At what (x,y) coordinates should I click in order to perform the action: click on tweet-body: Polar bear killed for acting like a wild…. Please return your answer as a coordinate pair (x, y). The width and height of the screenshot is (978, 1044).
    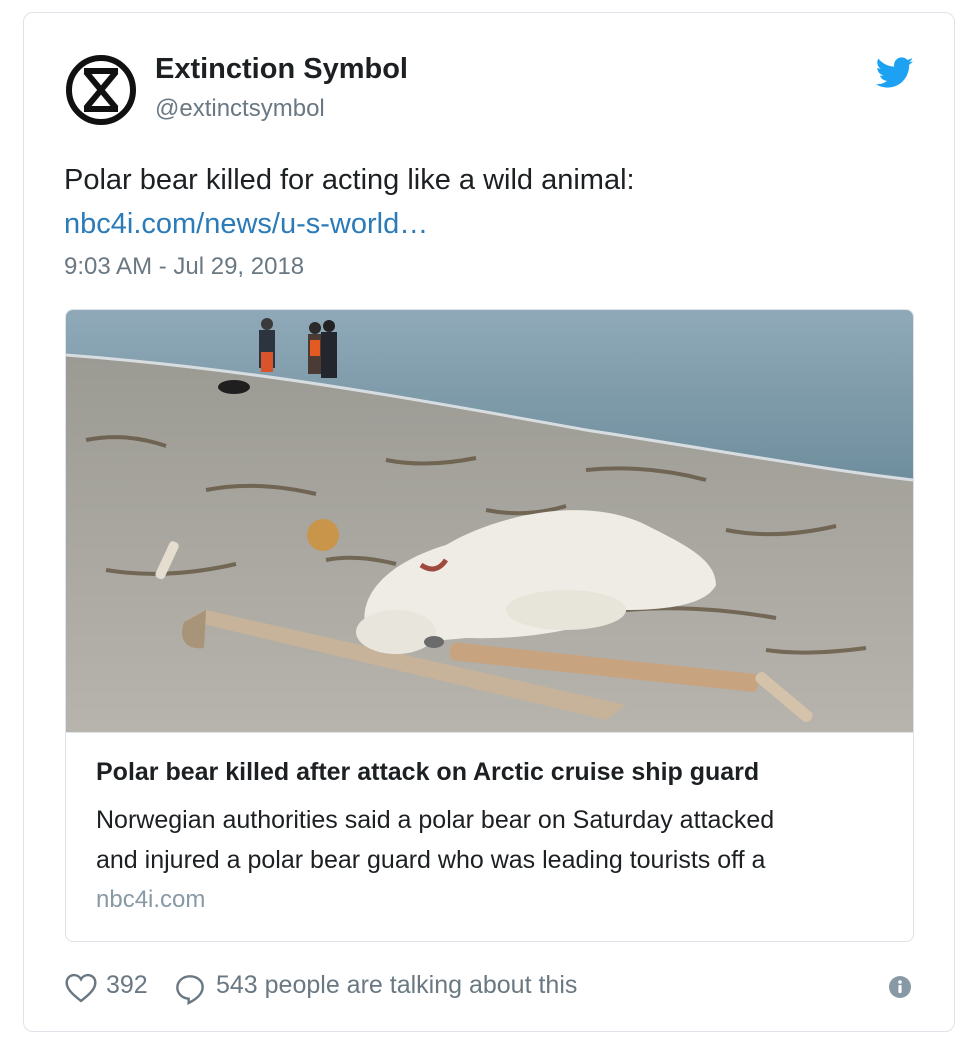
    Looking at the image, I should click on (349, 202).